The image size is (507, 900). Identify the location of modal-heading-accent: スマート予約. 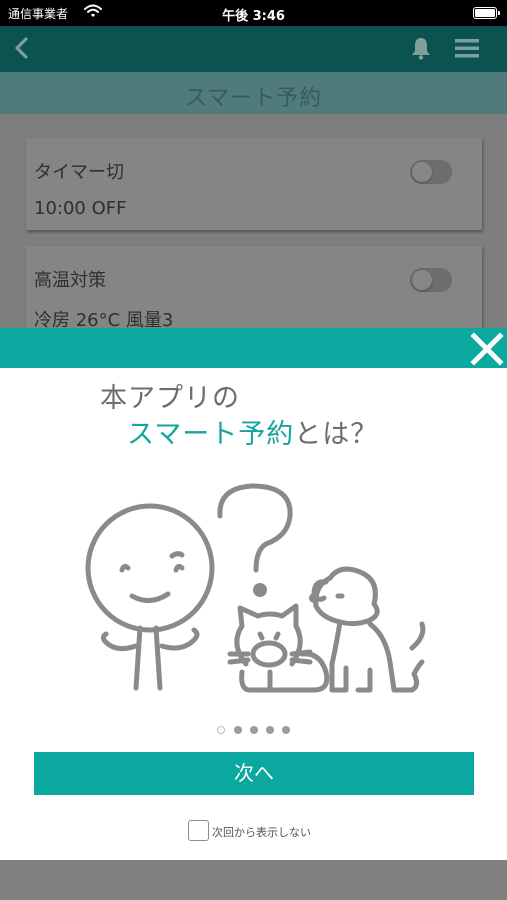
(211, 434).